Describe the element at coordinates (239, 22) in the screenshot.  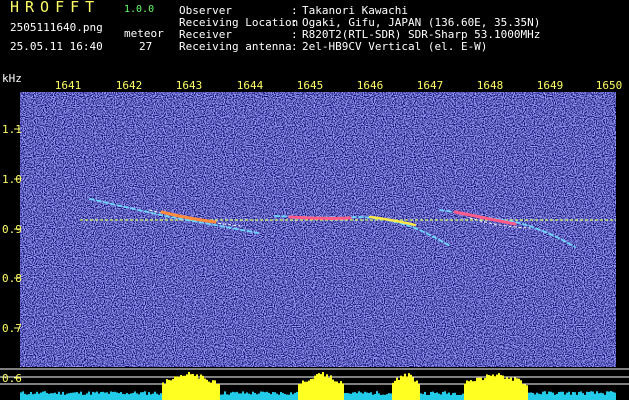
I see `info-label-location: Receiving Location` at that location.